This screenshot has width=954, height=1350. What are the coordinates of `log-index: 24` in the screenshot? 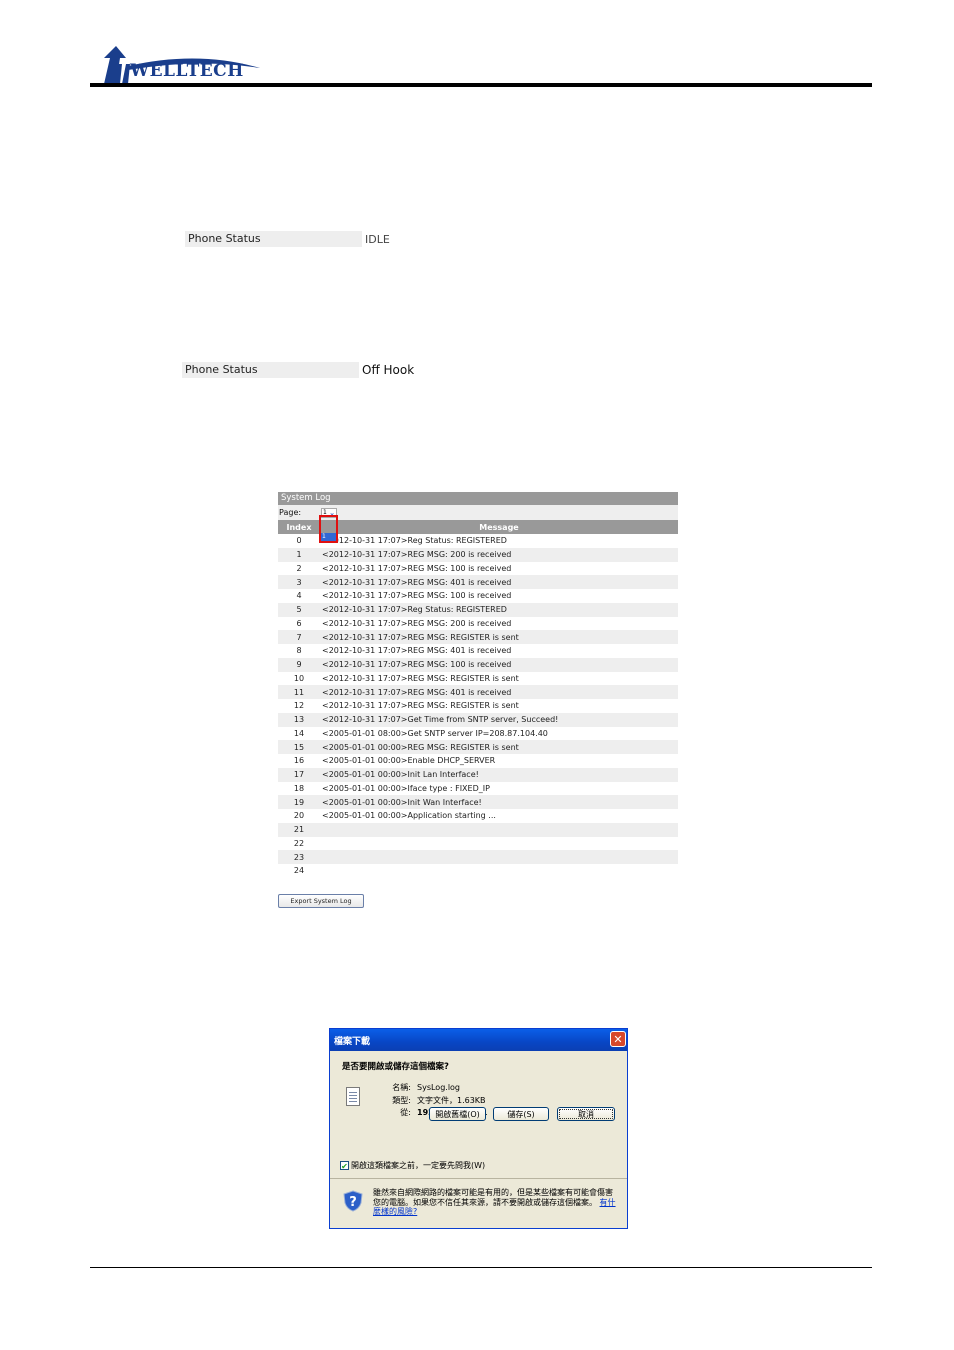 It's located at (299, 871).